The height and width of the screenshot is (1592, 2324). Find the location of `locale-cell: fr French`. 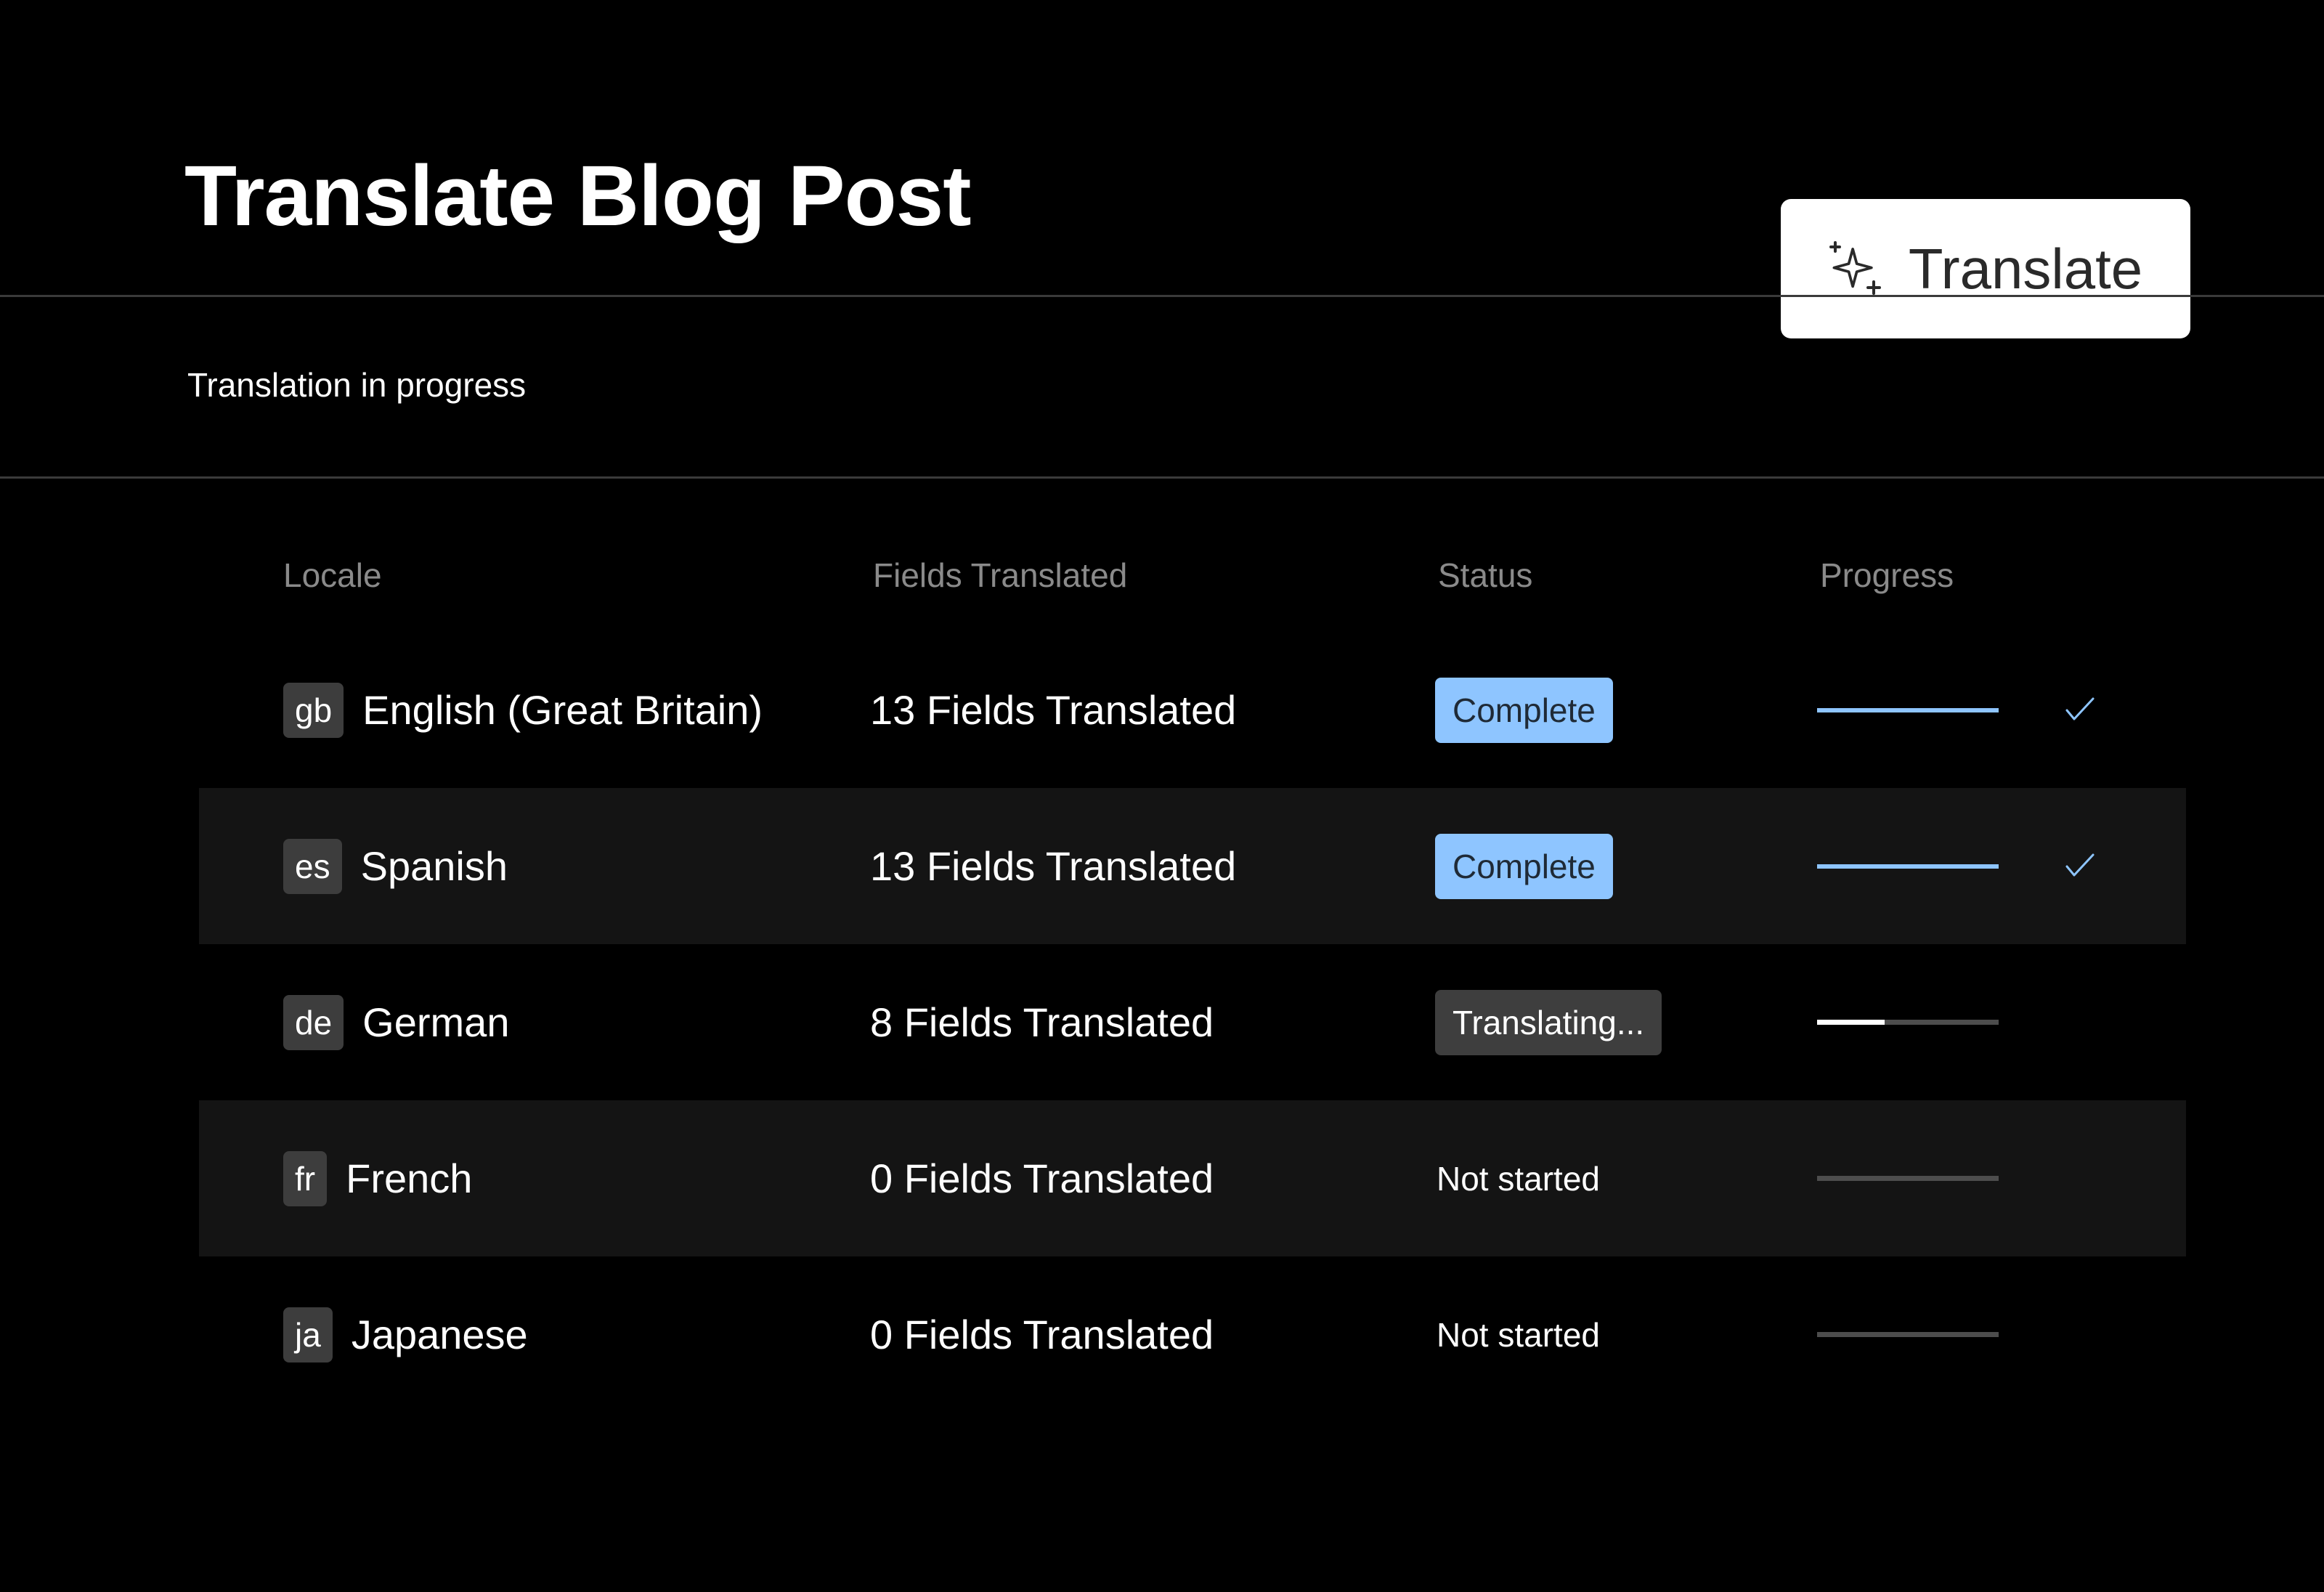

locale-cell: fr French is located at coordinates (377, 1178).